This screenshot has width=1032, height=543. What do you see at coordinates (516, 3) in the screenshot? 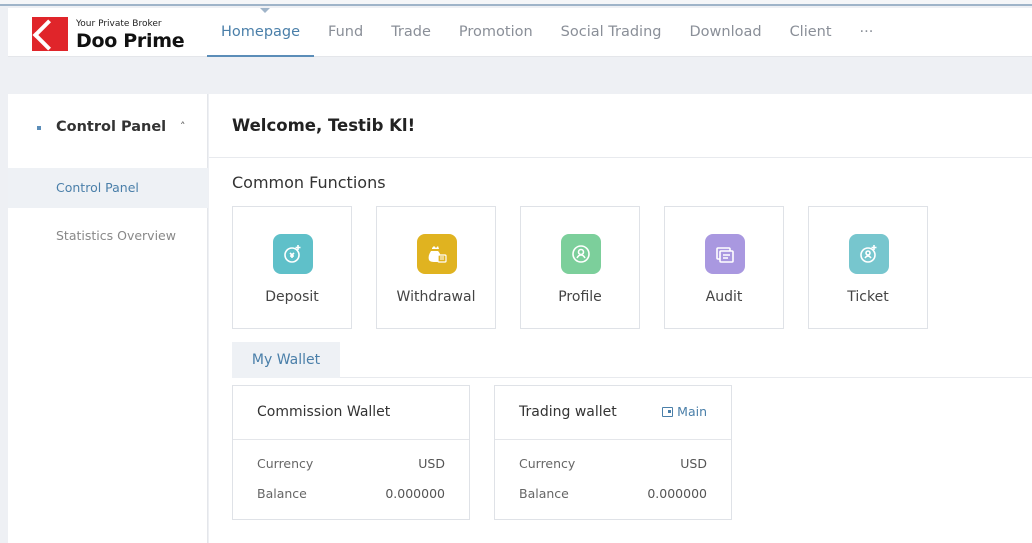
I see `top-accent-bar` at bounding box center [516, 3].